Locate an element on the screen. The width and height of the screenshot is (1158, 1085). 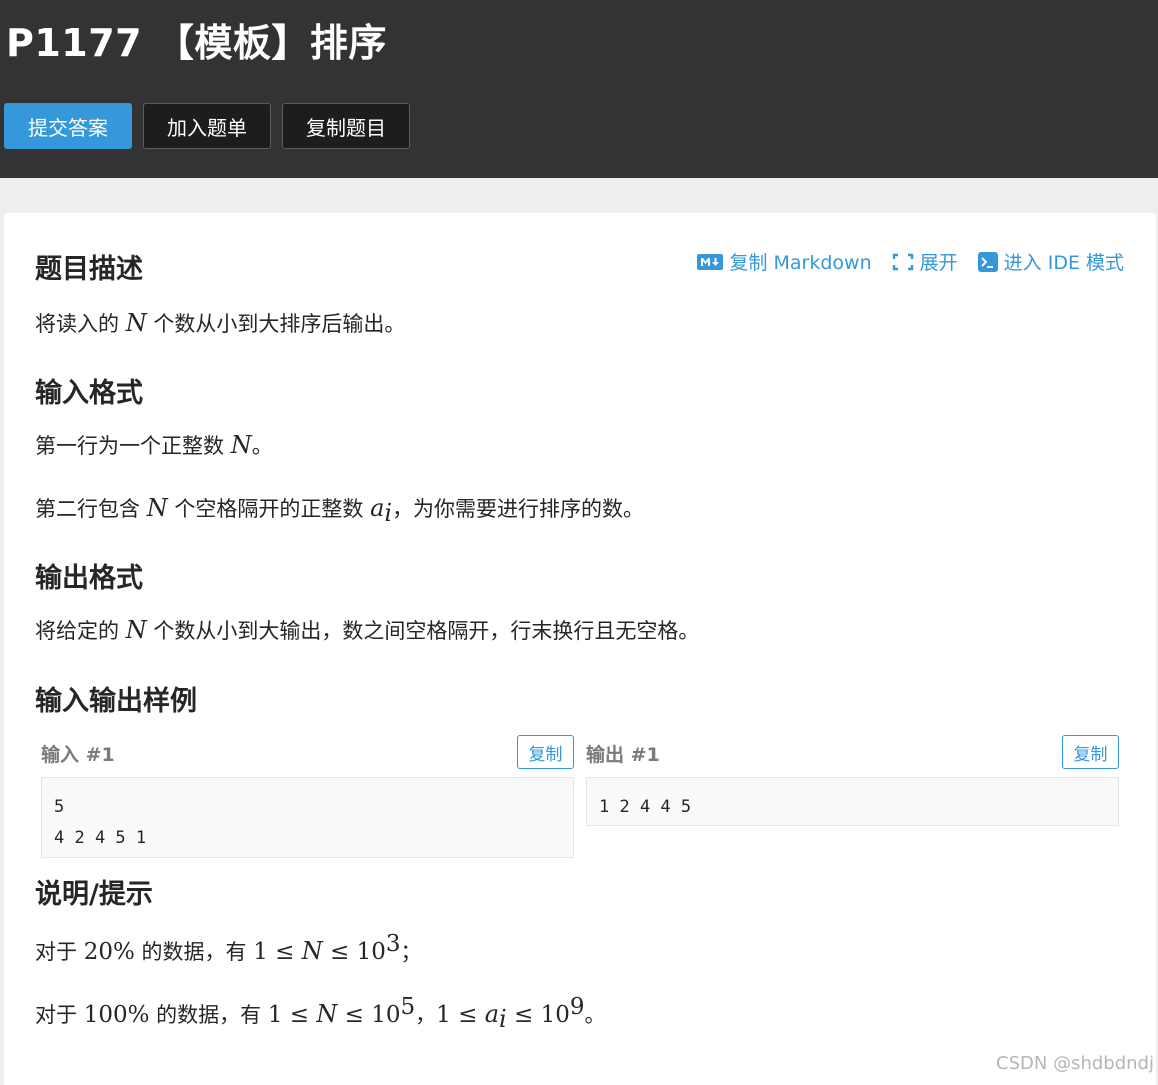
input-format-heading: 输入格式 is located at coordinates (89, 393).